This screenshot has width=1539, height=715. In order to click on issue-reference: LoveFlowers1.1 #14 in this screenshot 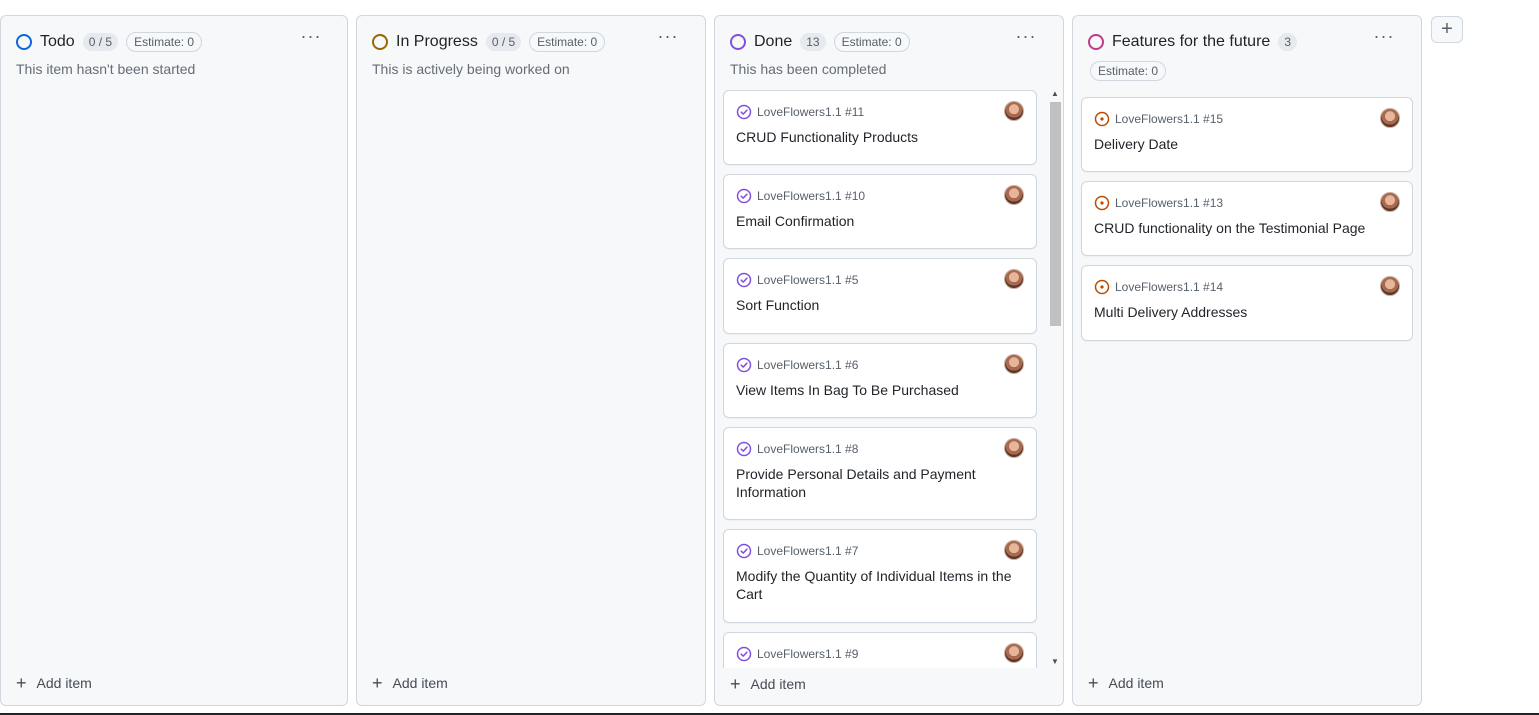, I will do `click(1158, 287)`.